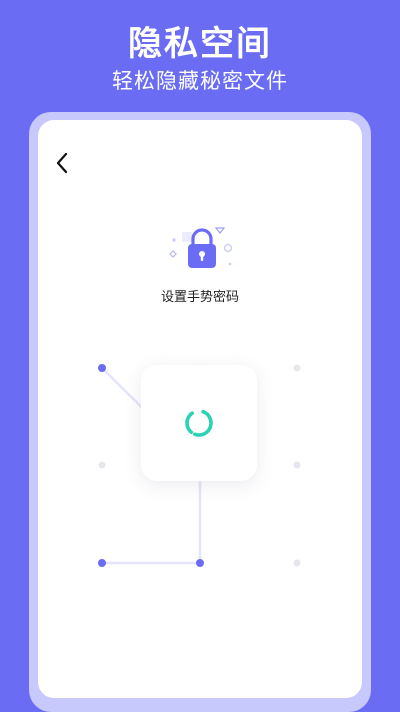 This screenshot has width=400, height=712. I want to click on pattern-dot-top-left, so click(102, 368).